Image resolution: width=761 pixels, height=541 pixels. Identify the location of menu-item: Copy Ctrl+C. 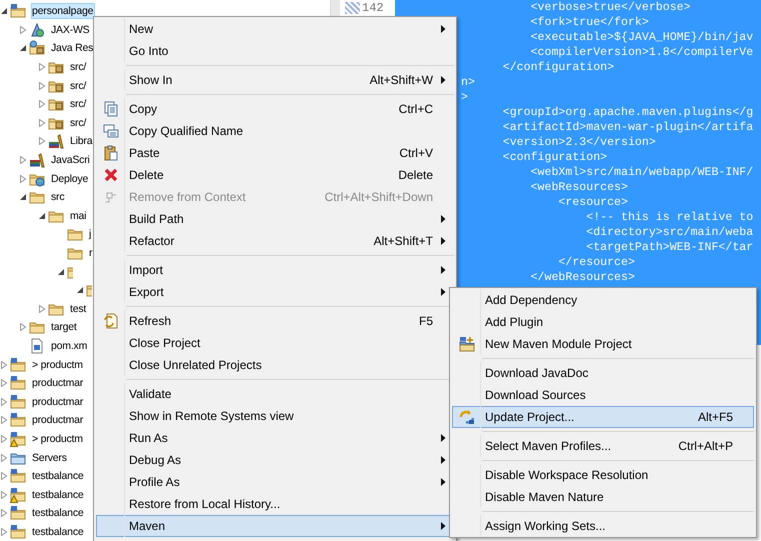
(275, 109).